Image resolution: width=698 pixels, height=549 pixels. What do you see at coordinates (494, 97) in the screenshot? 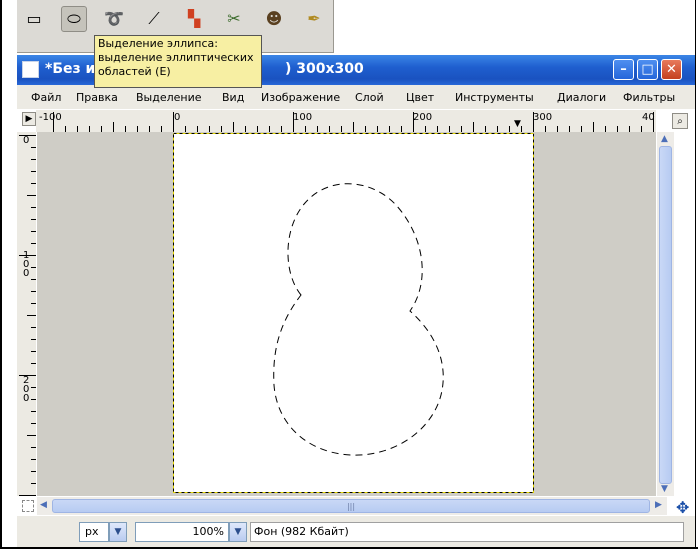
I see `menu-tools: Инструменты` at bounding box center [494, 97].